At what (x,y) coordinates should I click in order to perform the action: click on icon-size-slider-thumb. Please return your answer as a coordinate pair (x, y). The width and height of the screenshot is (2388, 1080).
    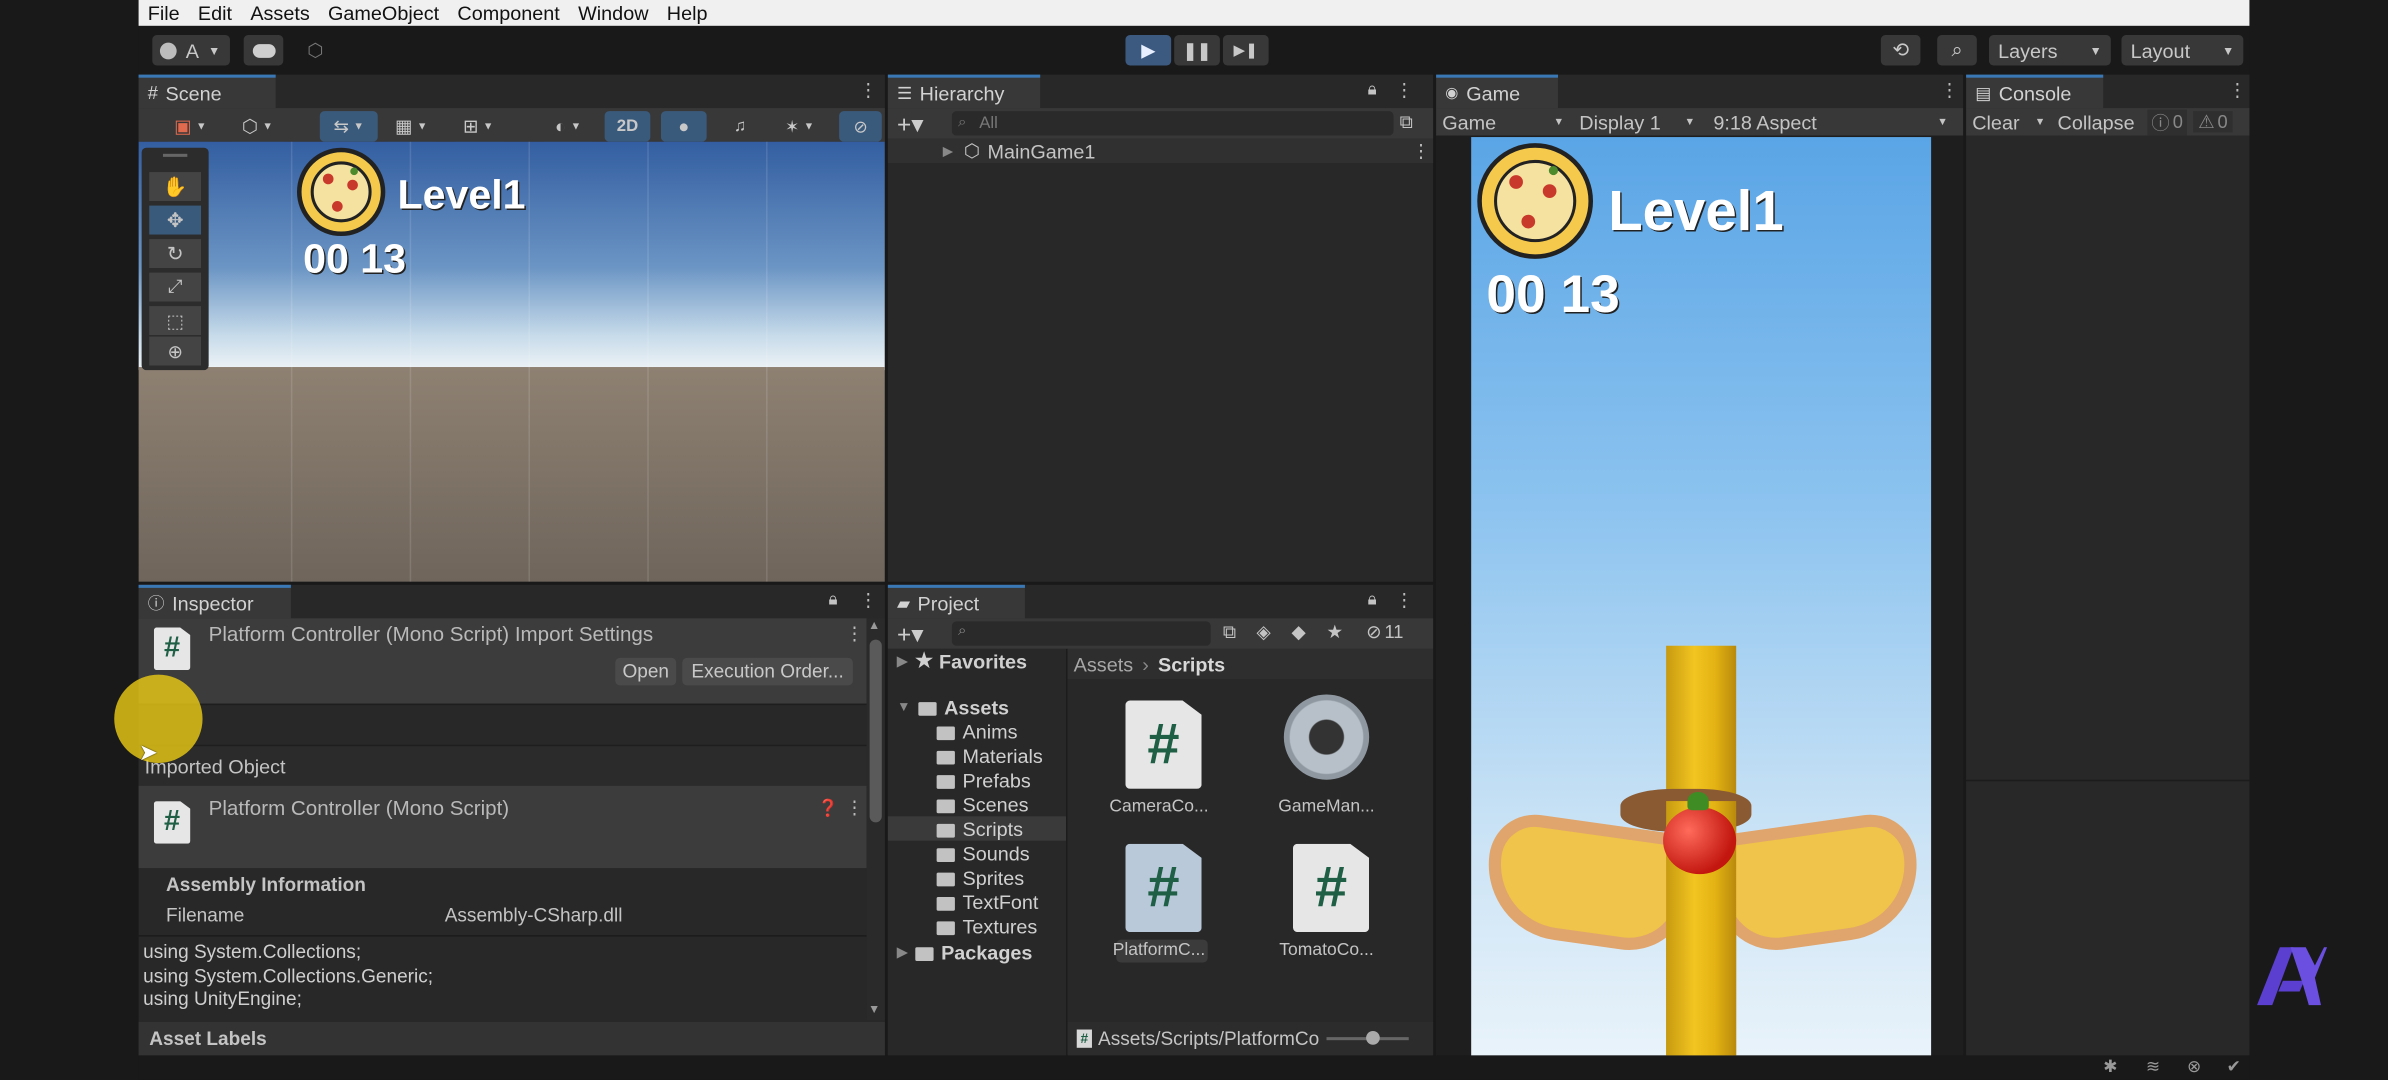
    Looking at the image, I should click on (1373, 1038).